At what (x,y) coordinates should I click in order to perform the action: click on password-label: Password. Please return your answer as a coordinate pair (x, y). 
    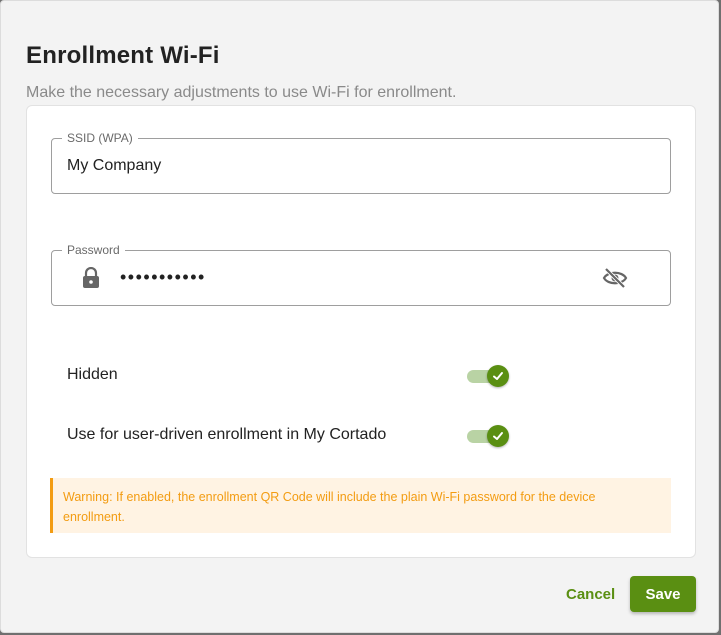
    Looking at the image, I should click on (93, 250).